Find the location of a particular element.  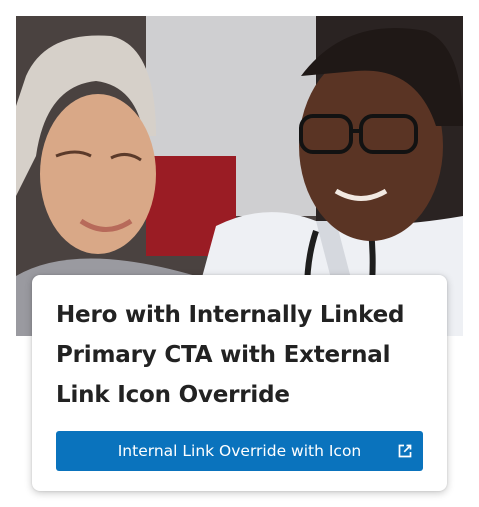

cta-label: Internal Link Override with Icon is located at coordinates (239, 451).